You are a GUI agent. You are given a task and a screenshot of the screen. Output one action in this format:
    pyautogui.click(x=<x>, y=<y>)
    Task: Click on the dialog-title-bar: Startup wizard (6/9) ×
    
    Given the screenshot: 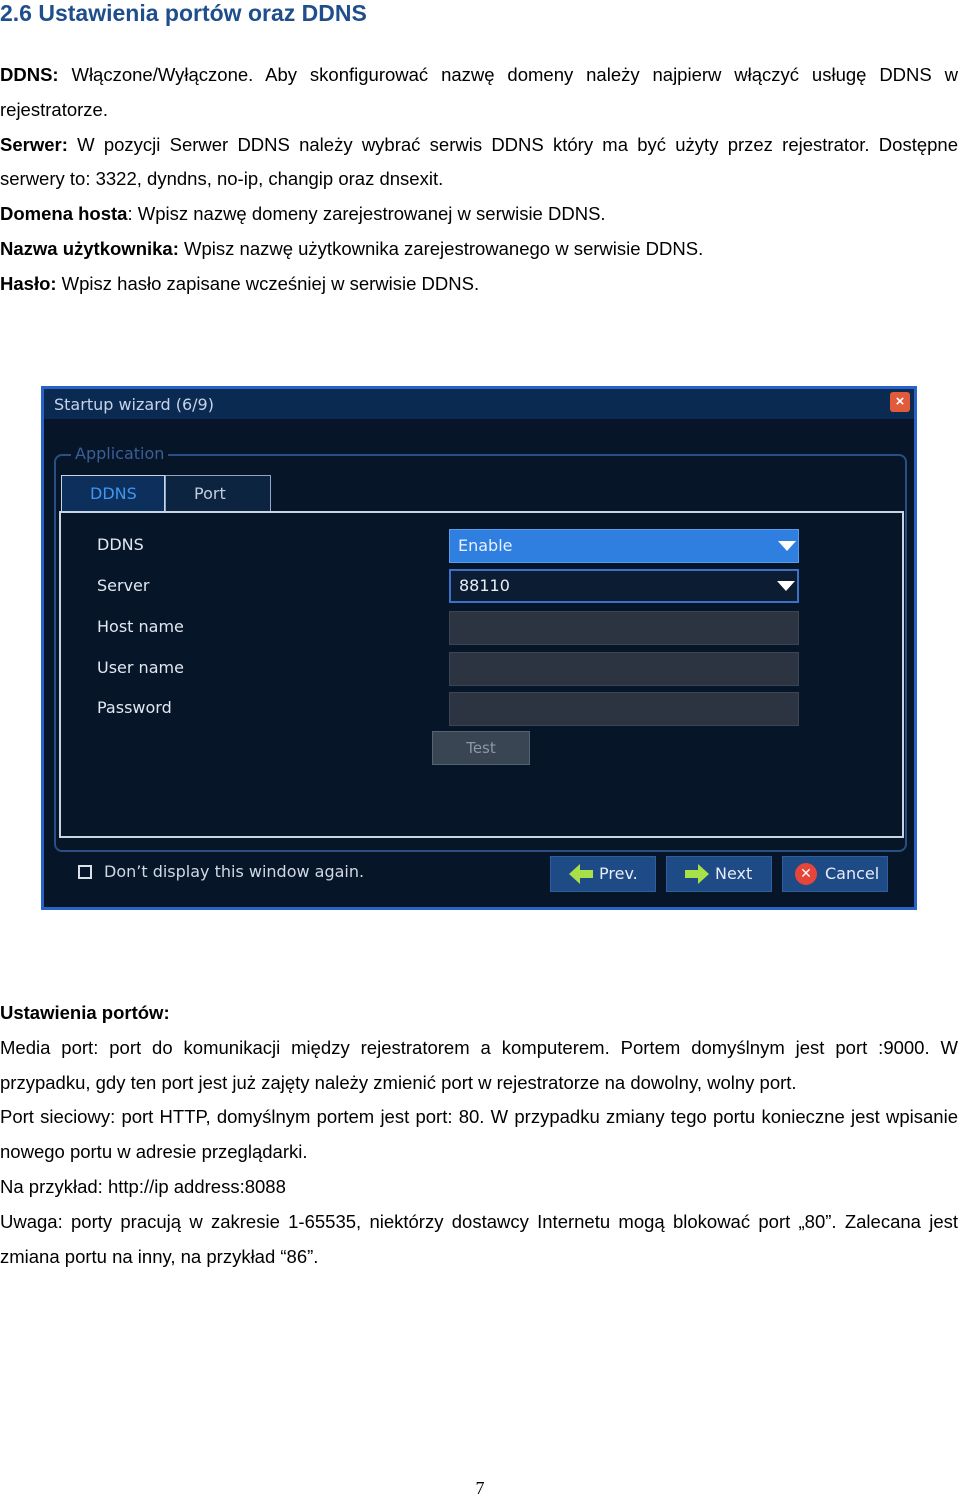 What is the action you would take?
    pyautogui.click(x=479, y=404)
    